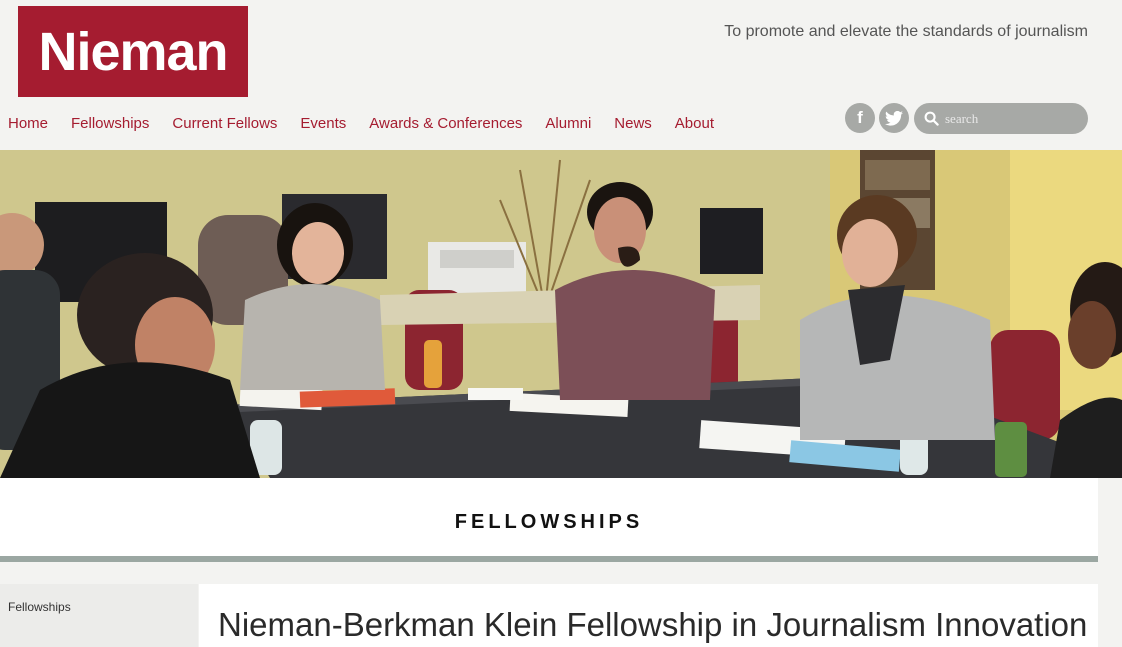 The image size is (1122, 647). I want to click on search-box, so click(1001, 118).